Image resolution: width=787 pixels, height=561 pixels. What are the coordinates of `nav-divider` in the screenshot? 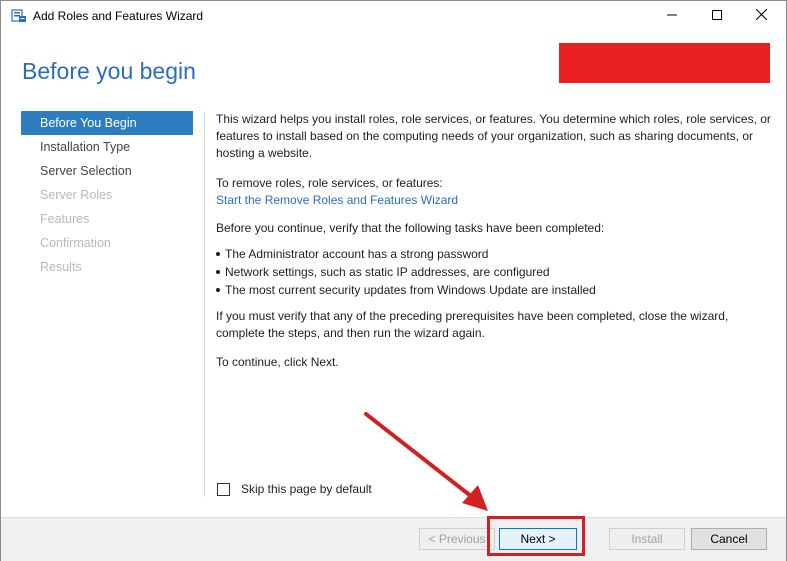 It's located at (204, 304).